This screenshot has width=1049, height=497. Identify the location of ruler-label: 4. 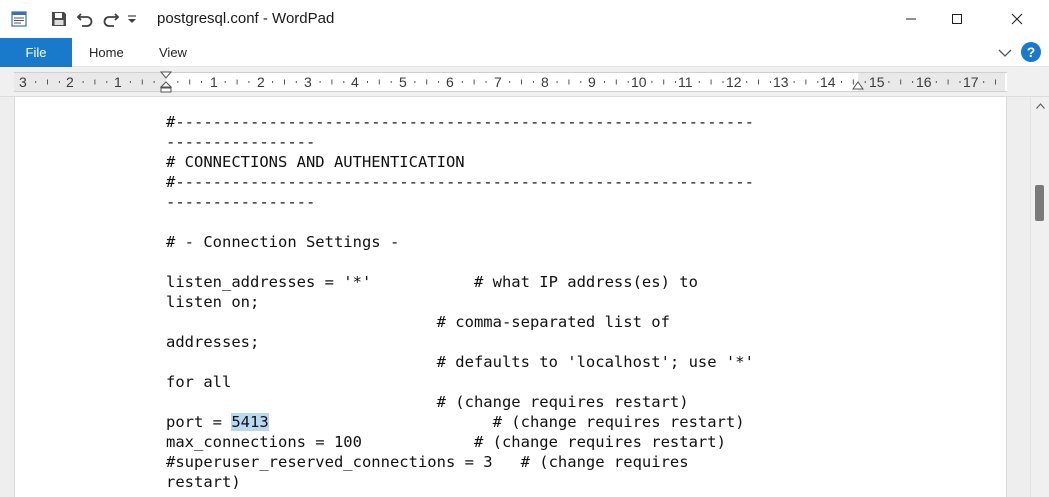
(355, 82).